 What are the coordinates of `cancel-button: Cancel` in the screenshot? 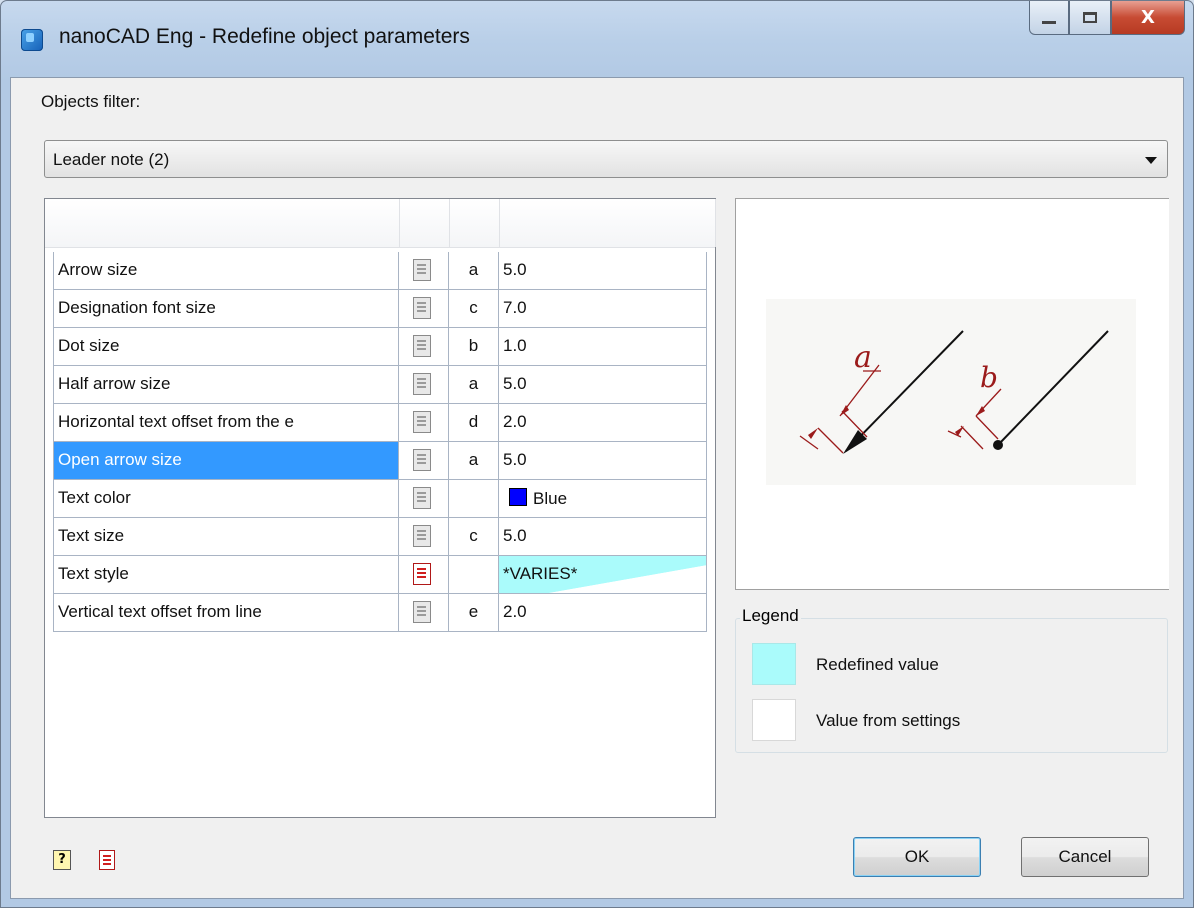 It's located at (1085, 857).